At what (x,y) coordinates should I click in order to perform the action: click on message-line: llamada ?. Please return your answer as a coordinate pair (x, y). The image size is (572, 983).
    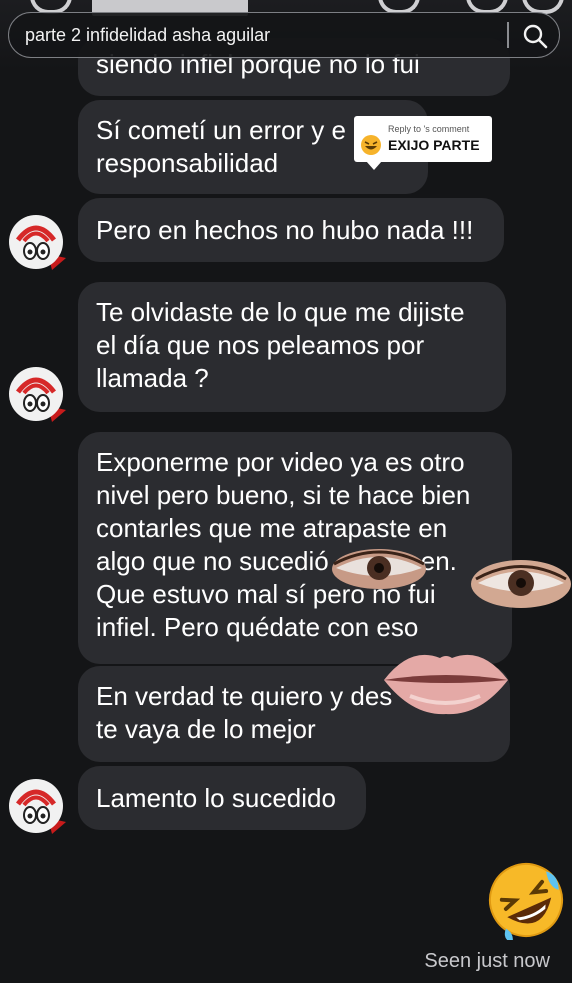
    Looking at the image, I should click on (152, 378).